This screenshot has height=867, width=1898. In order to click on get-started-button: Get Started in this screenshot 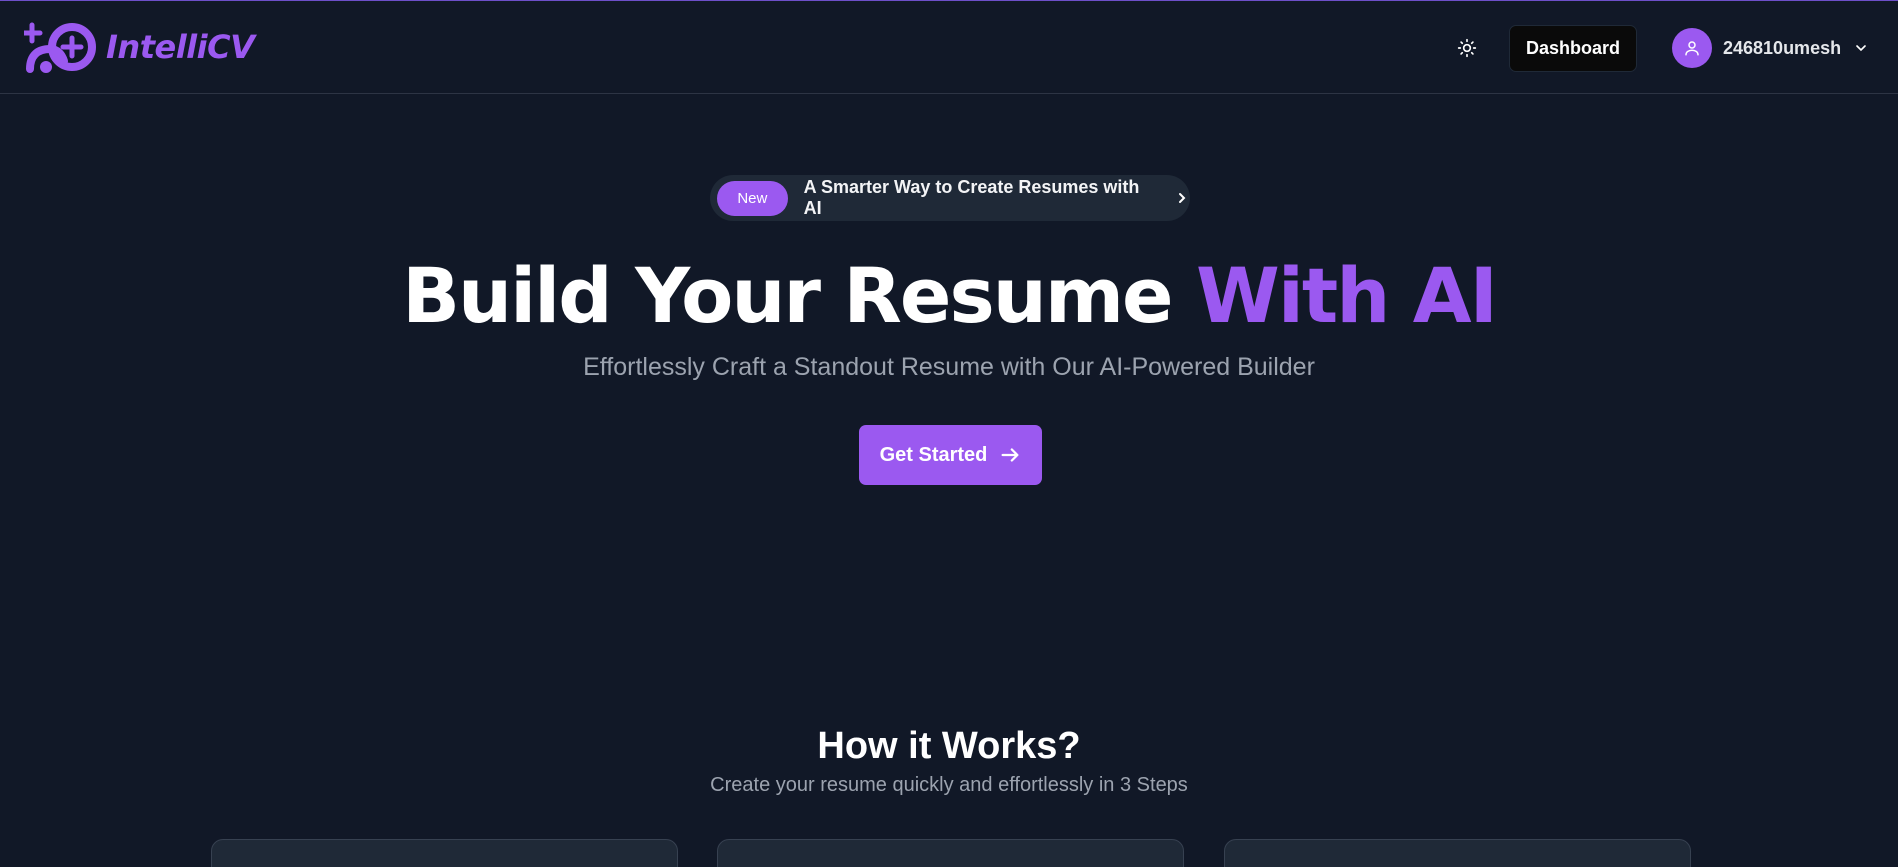, I will do `click(950, 455)`.